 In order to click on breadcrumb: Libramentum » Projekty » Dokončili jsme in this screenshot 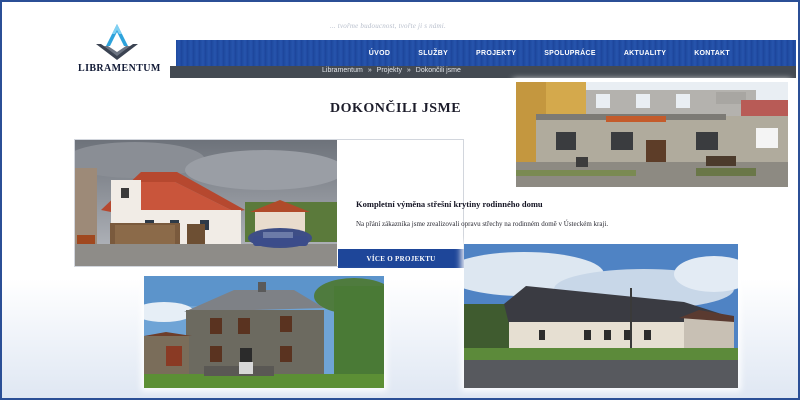, I will do `click(393, 70)`.